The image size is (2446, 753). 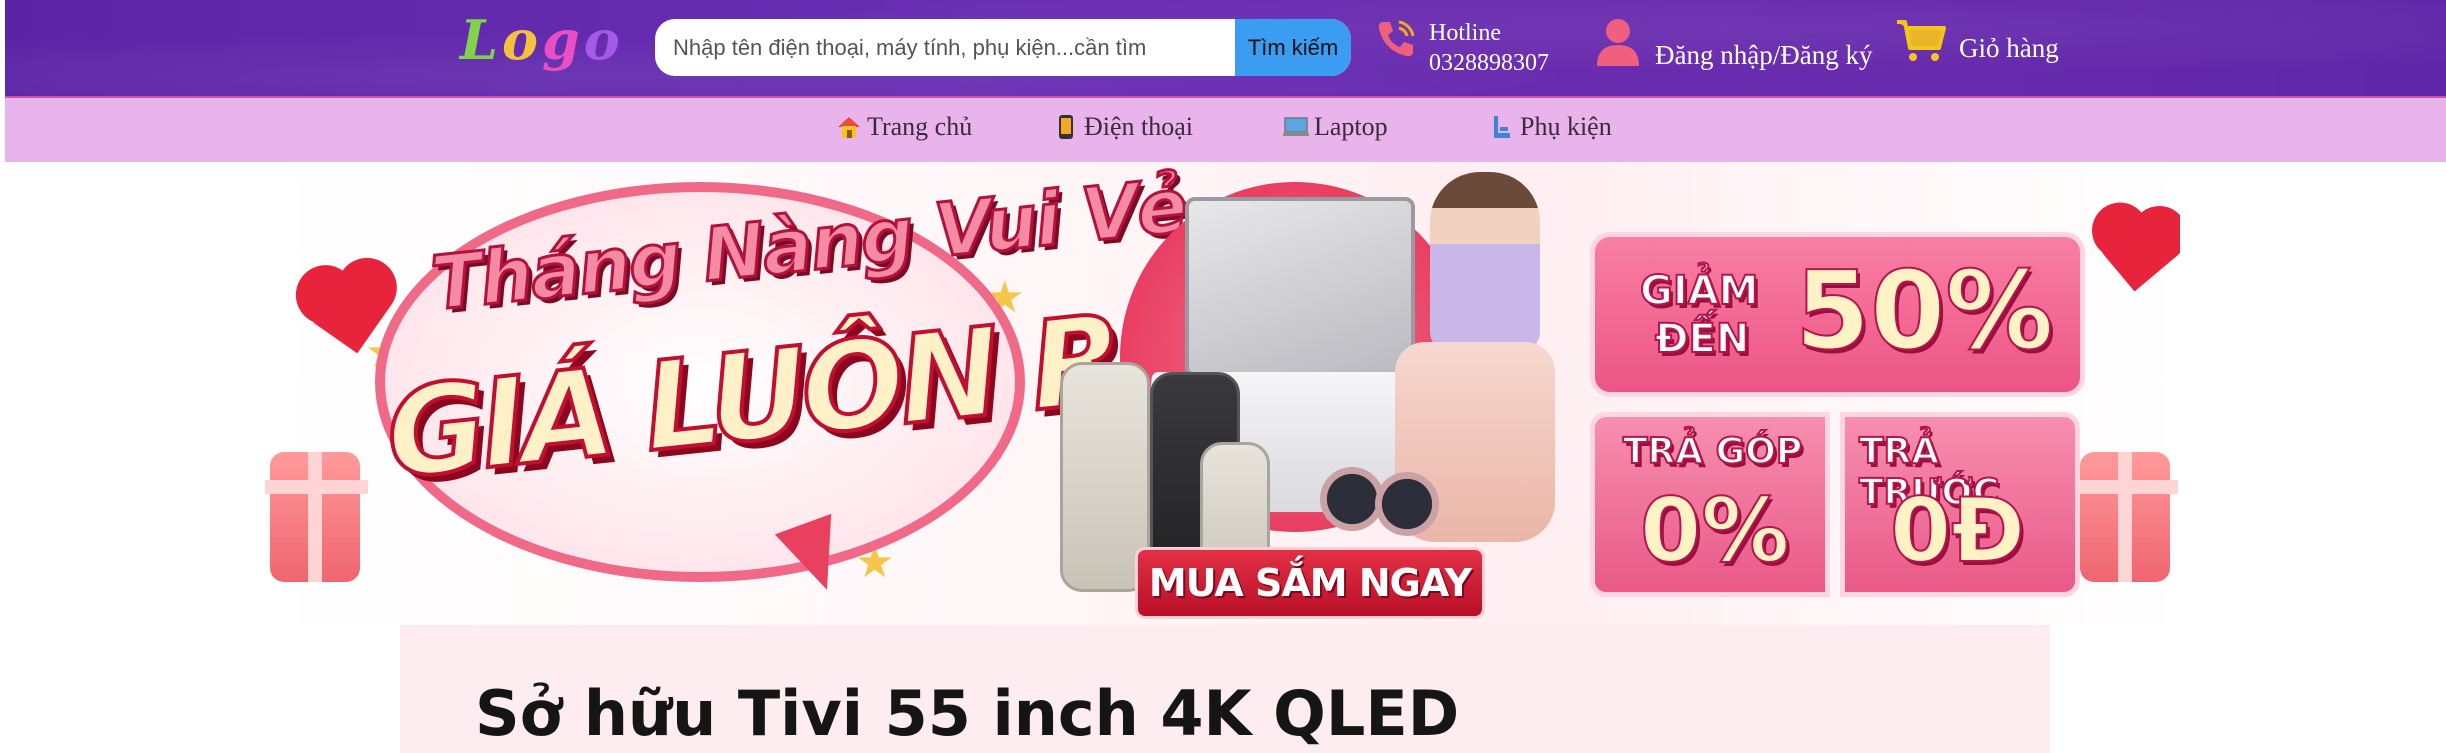 I want to click on hotline-number: 0328898307, so click(x=1489, y=63).